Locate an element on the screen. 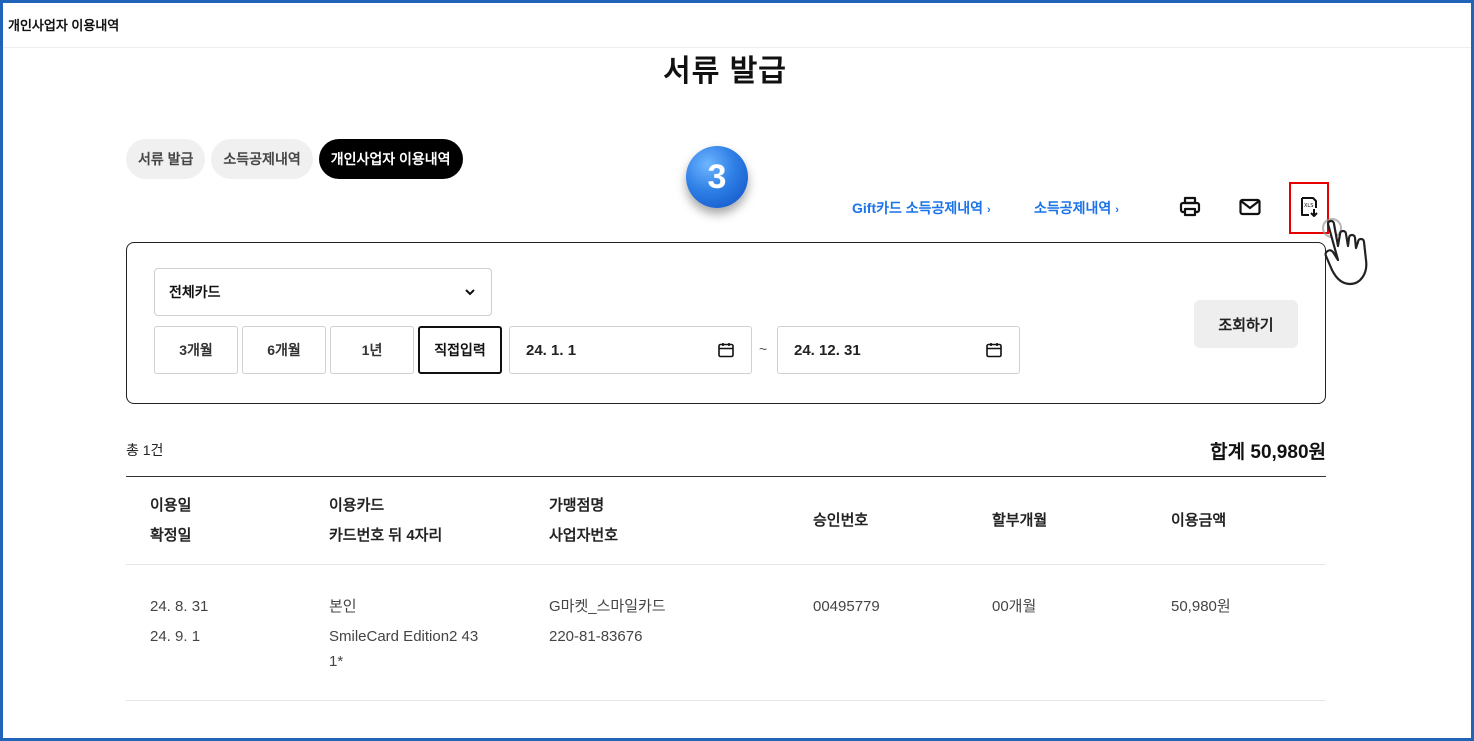 This screenshot has height=741, width=1474. cell-merchant: G마켓_스마일카드 is located at coordinates (607, 606).